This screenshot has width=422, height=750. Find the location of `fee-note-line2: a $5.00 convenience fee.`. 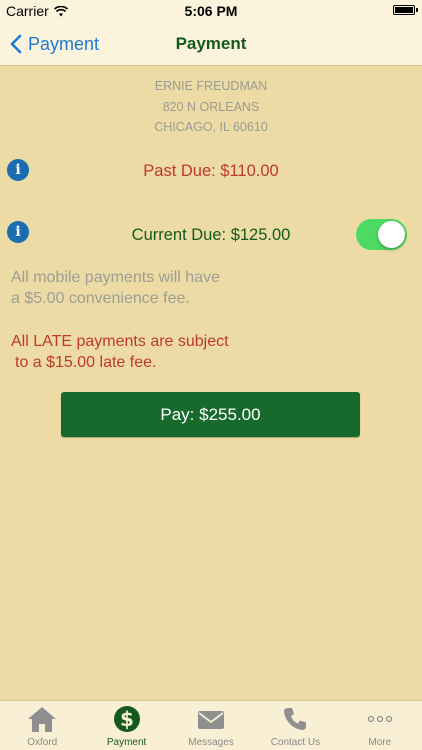

fee-note-line2: a $5.00 convenience fee. is located at coordinates (100, 298).